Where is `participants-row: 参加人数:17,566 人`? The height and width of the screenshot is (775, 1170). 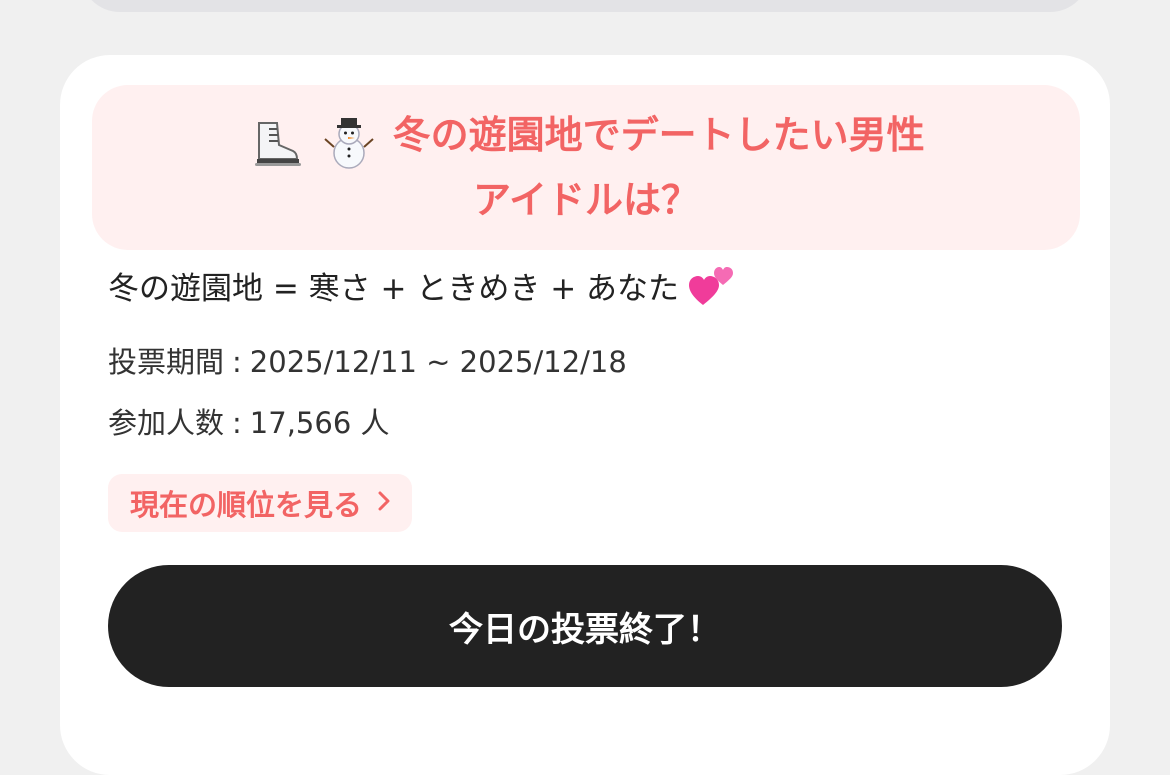
participants-row: 参加人数:17,566 人 is located at coordinates (249, 423).